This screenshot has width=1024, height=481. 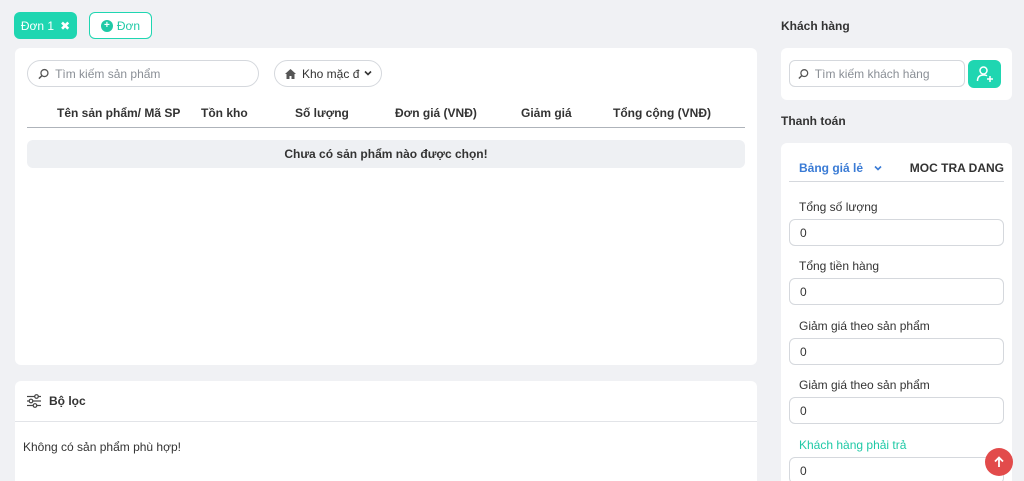 I want to click on product-search-box, so click(x=143, y=73).